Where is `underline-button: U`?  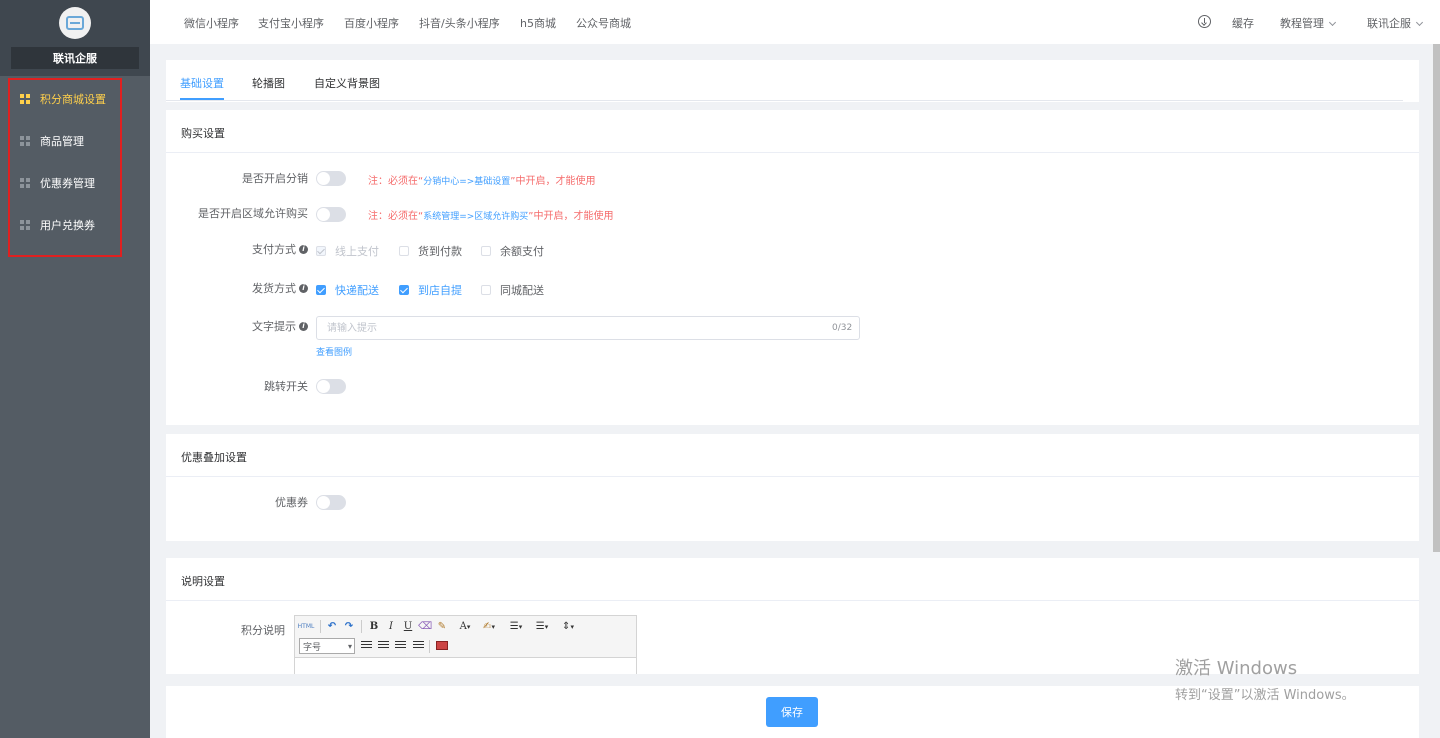 underline-button: U is located at coordinates (408, 626).